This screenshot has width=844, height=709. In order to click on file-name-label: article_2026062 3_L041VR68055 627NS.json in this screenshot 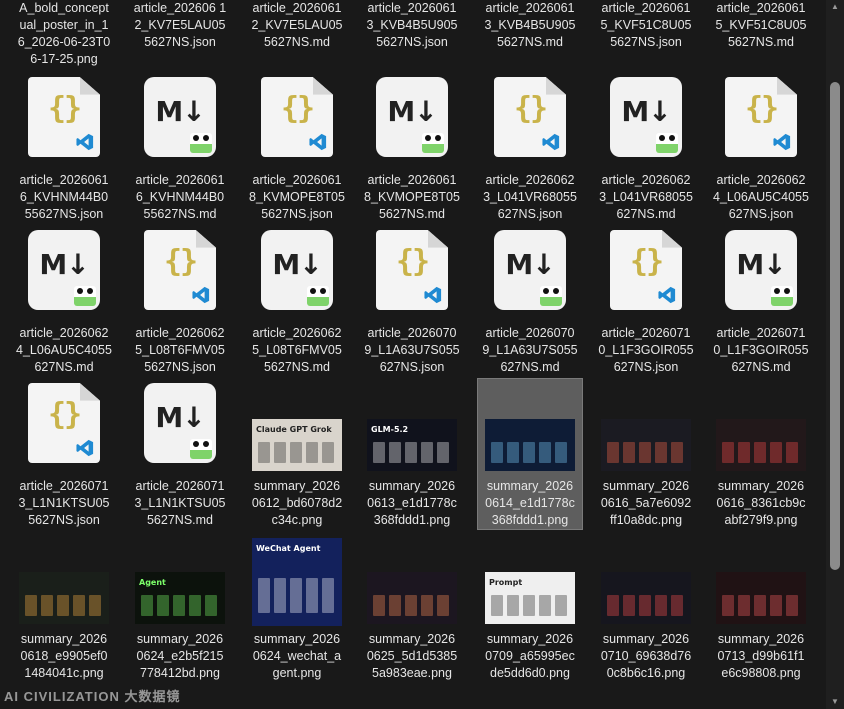, I will do `click(530, 197)`.